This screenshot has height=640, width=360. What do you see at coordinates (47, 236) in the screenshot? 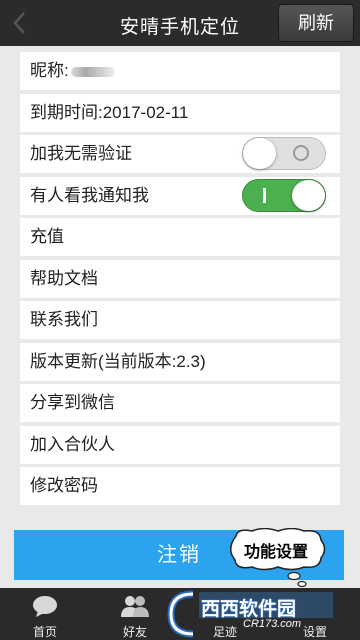
I see `recharge-label: 充值` at bounding box center [47, 236].